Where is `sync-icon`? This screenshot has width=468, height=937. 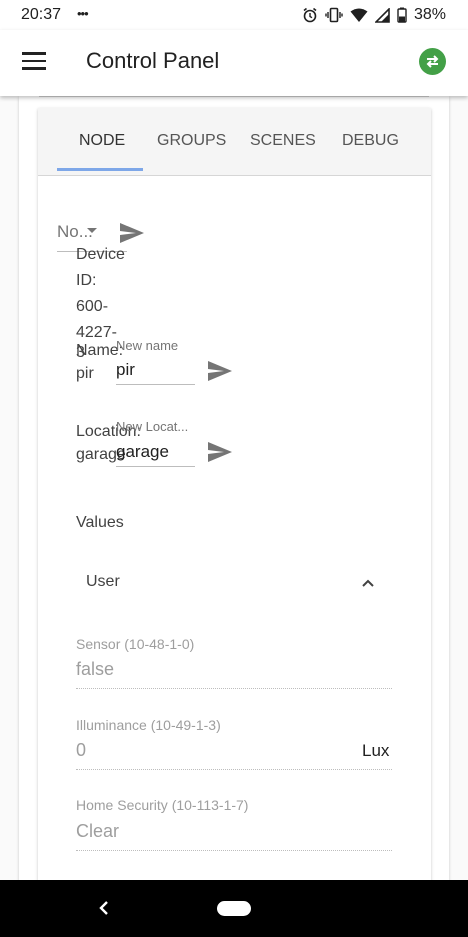
sync-icon is located at coordinates (432, 61).